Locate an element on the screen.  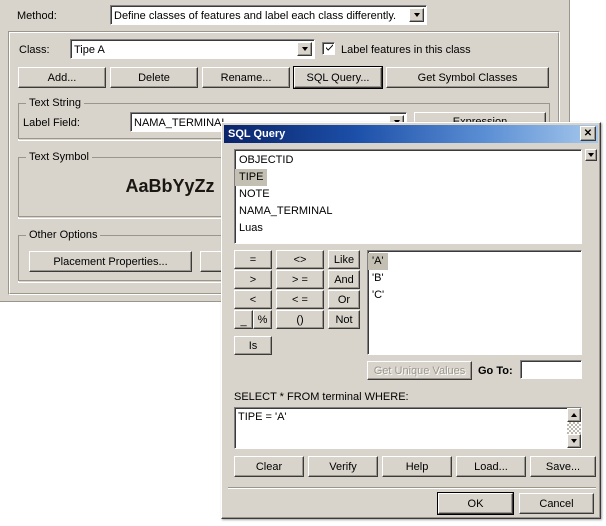
close-icon: ✕ is located at coordinates (588, 133).